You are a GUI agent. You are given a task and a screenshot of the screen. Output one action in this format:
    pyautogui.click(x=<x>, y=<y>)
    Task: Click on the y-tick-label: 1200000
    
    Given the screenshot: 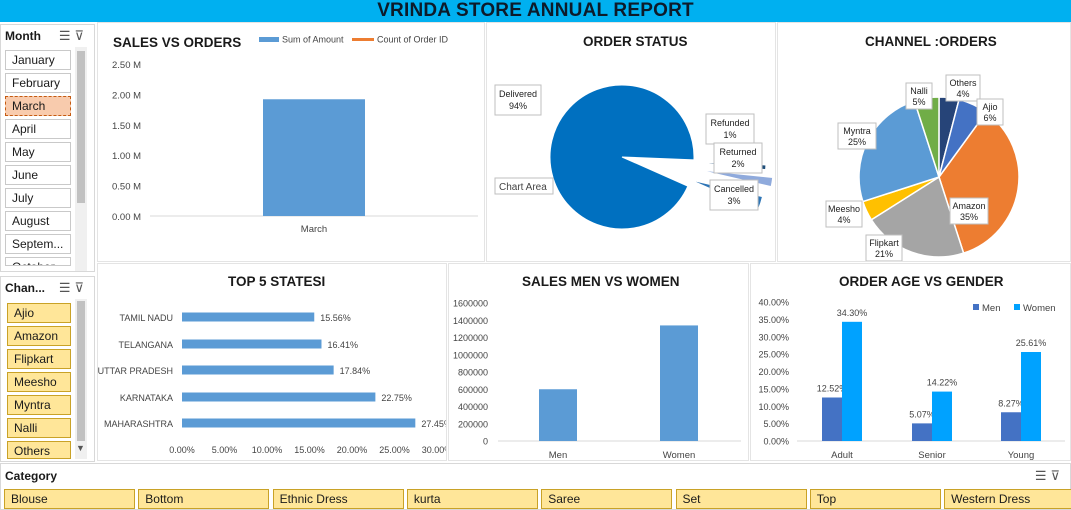 What is the action you would take?
    pyautogui.click(x=470, y=338)
    